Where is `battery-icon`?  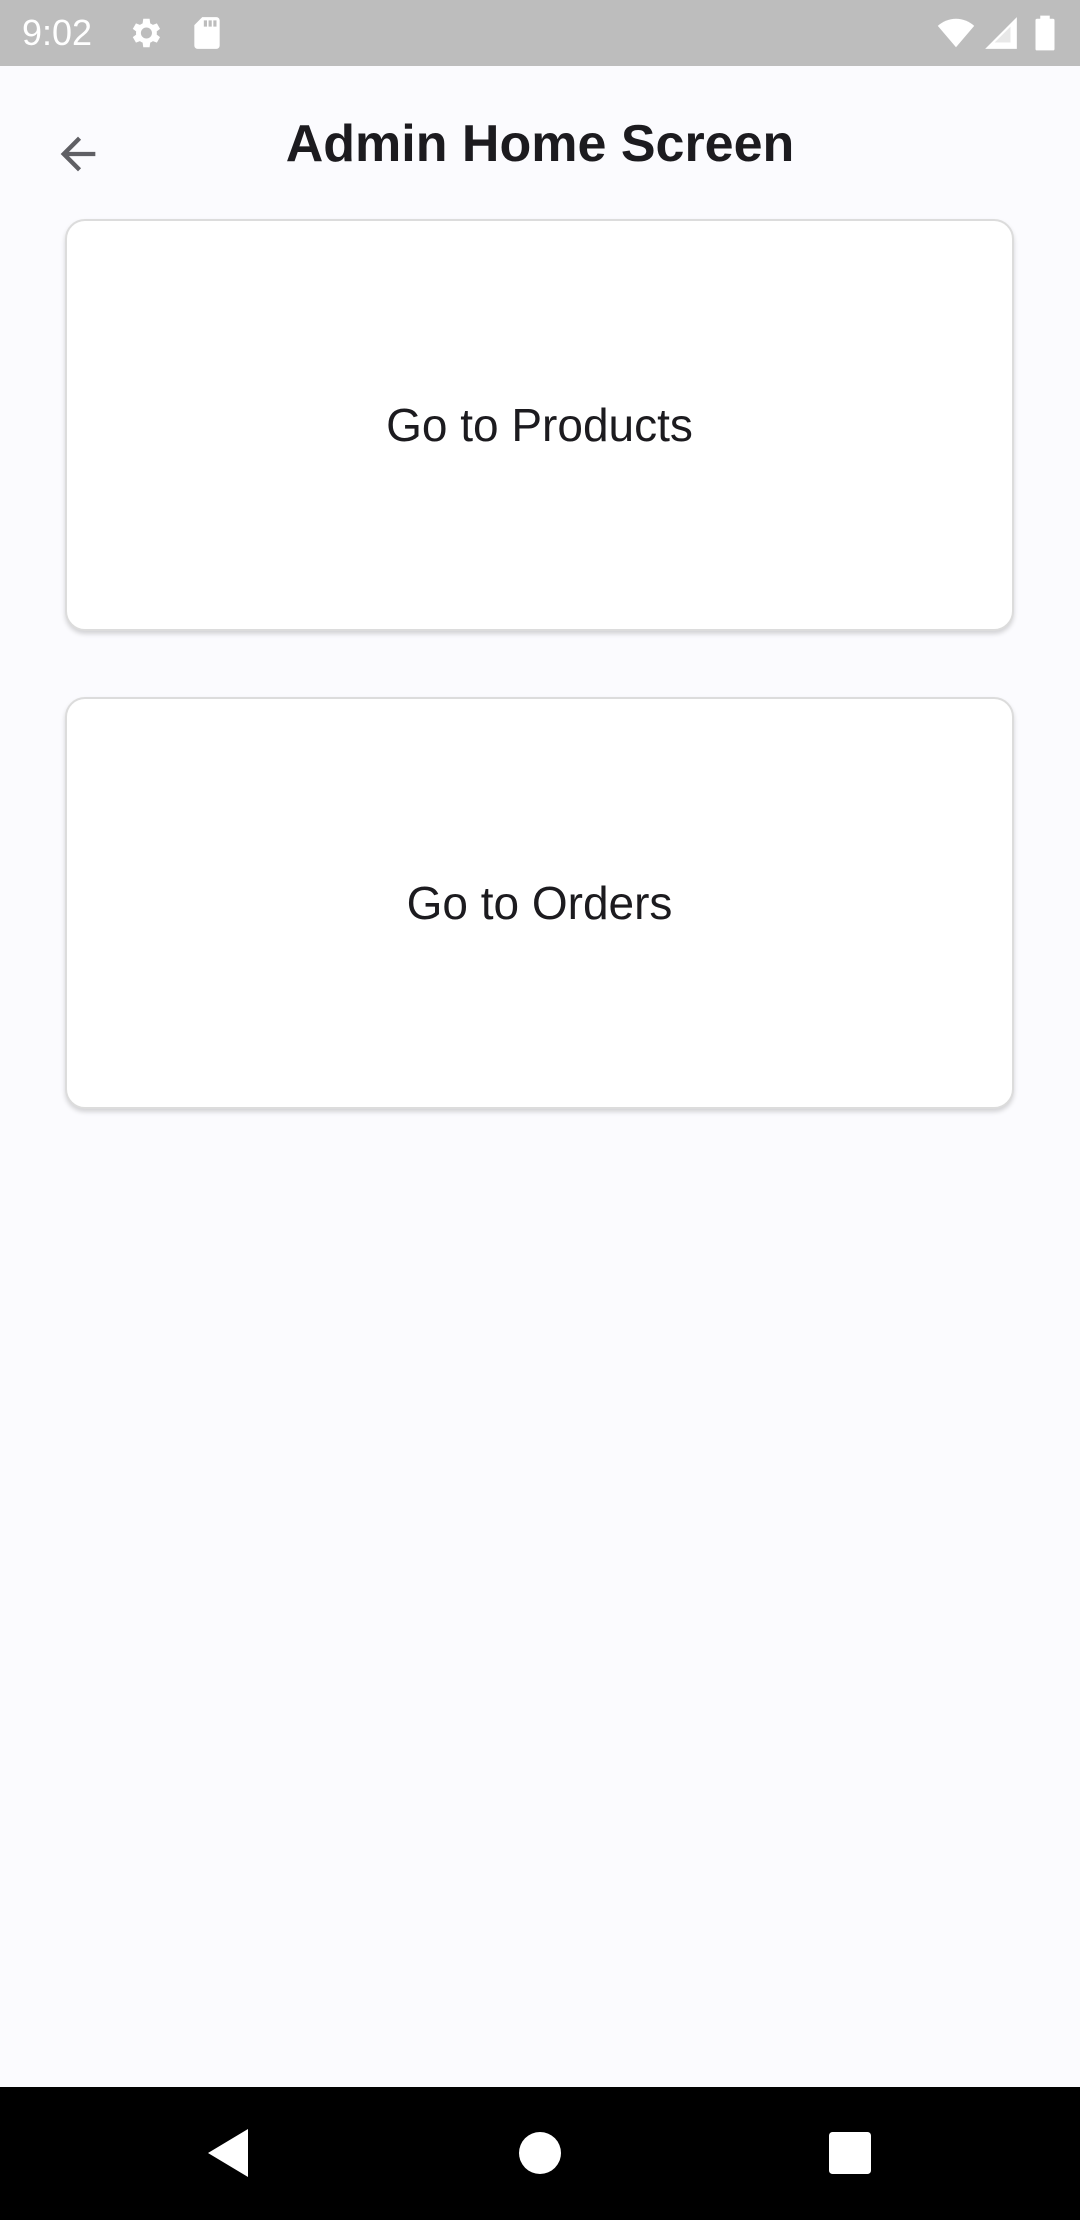
battery-icon is located at coordinates (1045, 33).